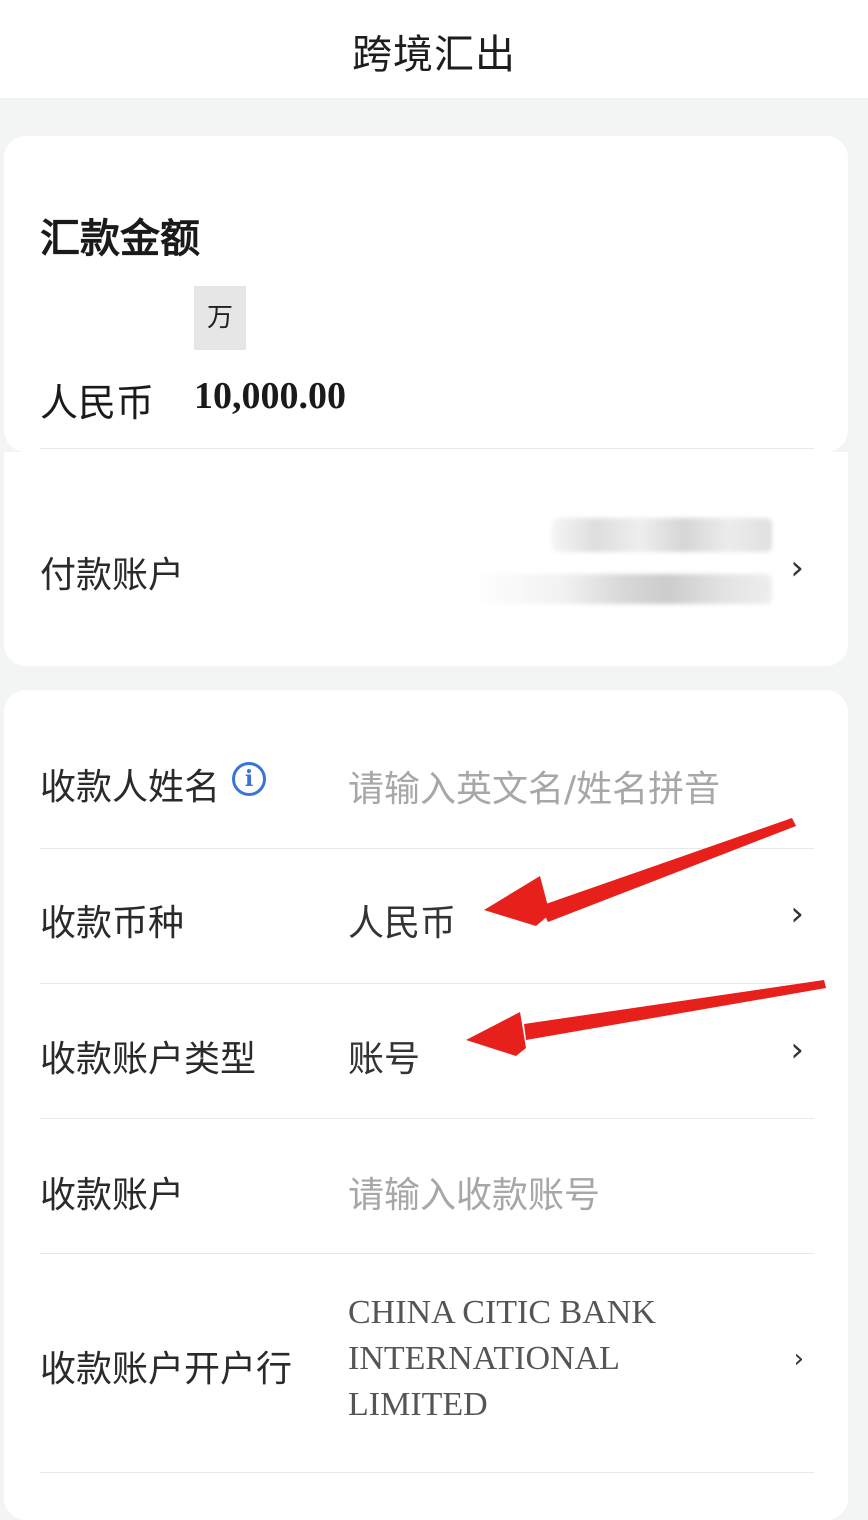 This screenshot has width=868, height=1520. I want to click on payee-account-input: 请输入收款账号, so click(474, 1192).